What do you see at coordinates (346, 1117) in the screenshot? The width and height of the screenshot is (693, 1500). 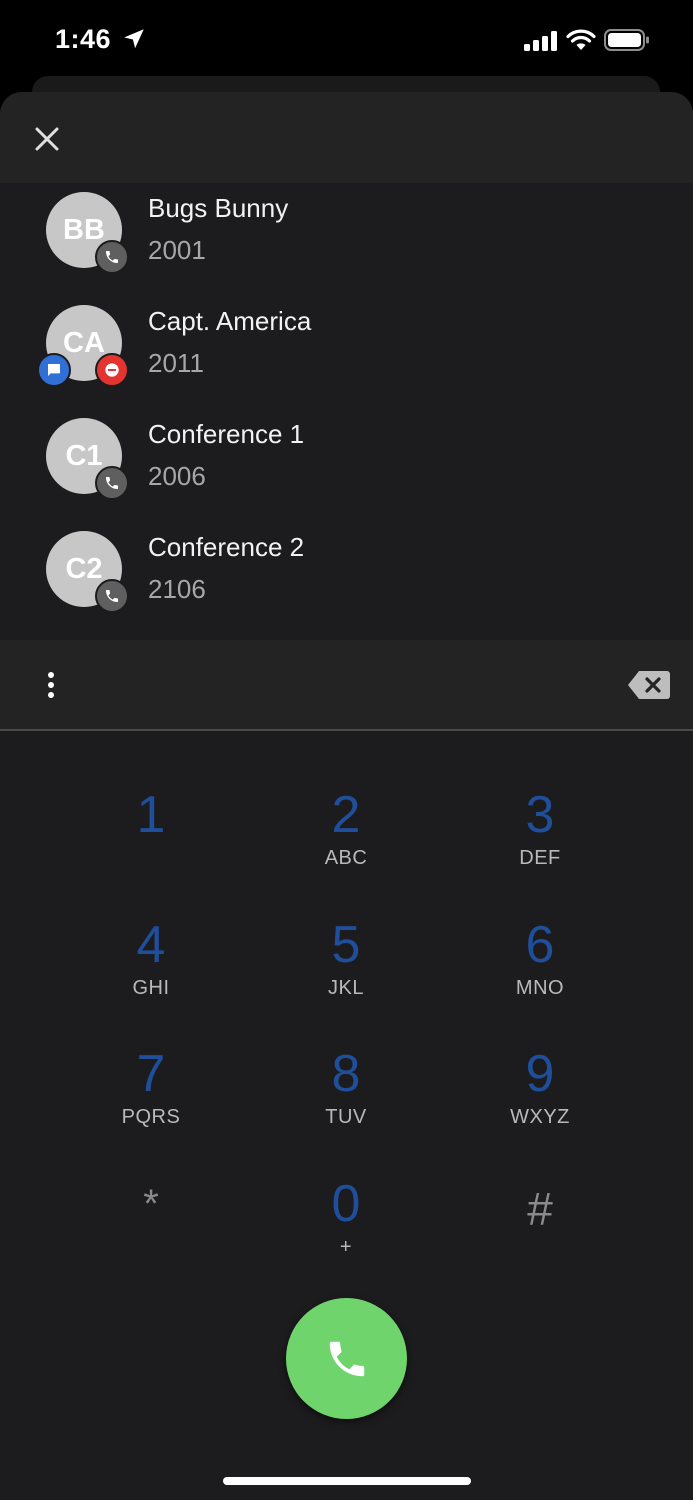 I see `key-letters: TUV` at bounding box center [346, 1117].